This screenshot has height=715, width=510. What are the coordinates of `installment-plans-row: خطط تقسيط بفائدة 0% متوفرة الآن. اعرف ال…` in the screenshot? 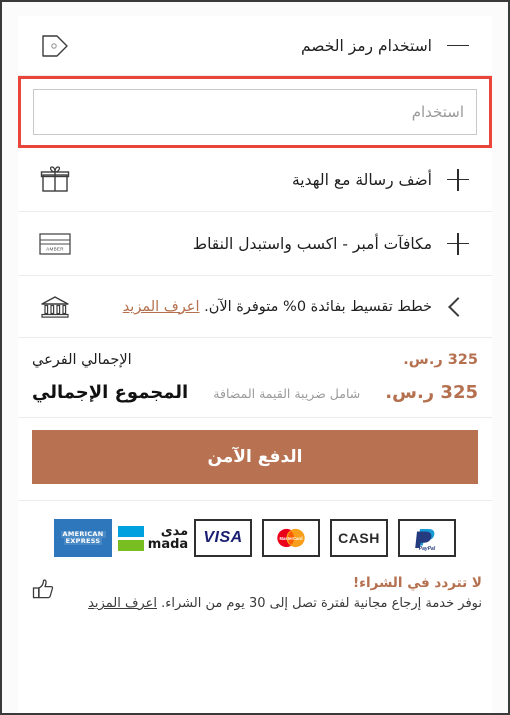 It's located at (255, 307).